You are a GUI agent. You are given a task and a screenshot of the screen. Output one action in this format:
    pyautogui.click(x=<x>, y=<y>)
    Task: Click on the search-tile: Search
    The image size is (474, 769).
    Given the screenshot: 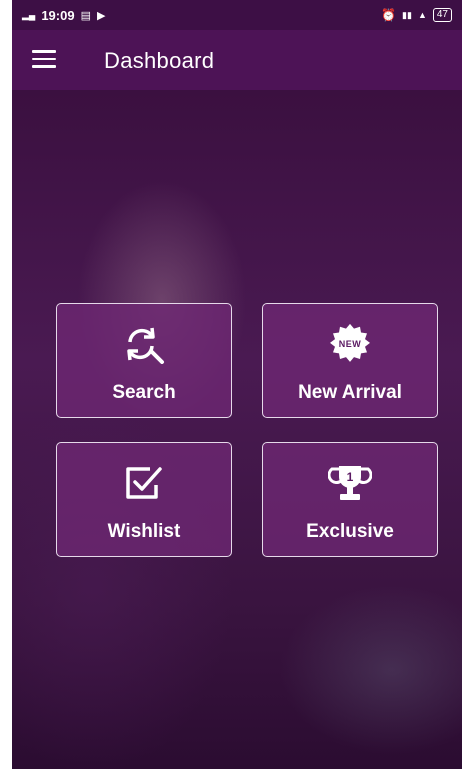 What is the action you would take?
    pyautogui.click(x=144, y=360)
    